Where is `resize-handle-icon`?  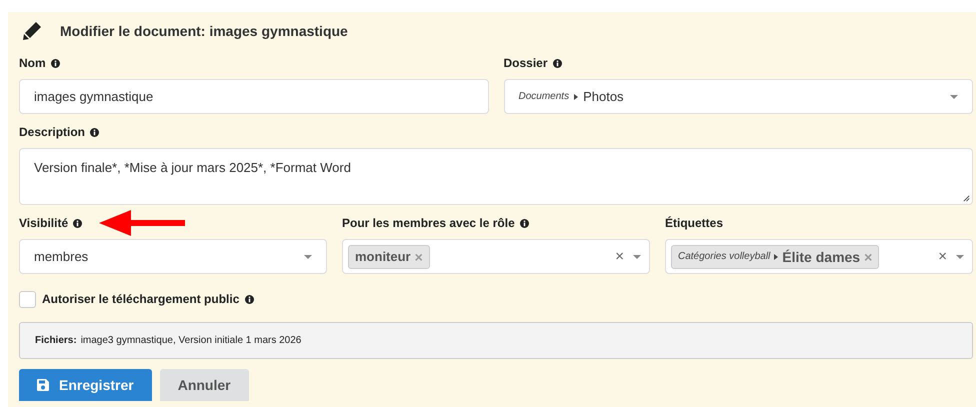 resize-handle-icon is located at coordinates (966, 198).